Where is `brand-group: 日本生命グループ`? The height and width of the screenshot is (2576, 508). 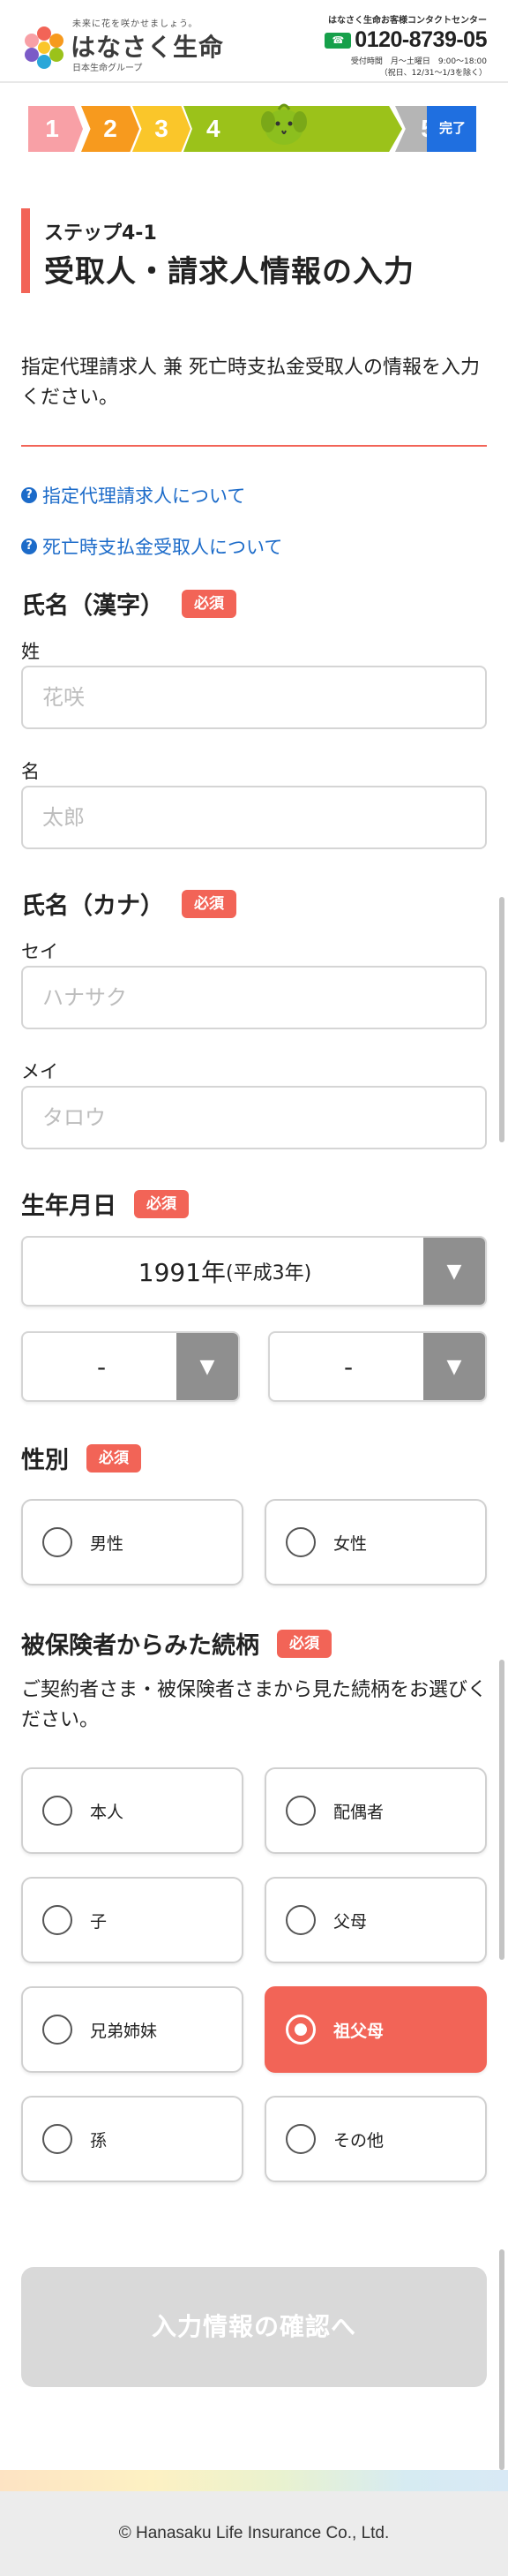
brand-group: 日本生命グループ is located at coordinates (107, 69).